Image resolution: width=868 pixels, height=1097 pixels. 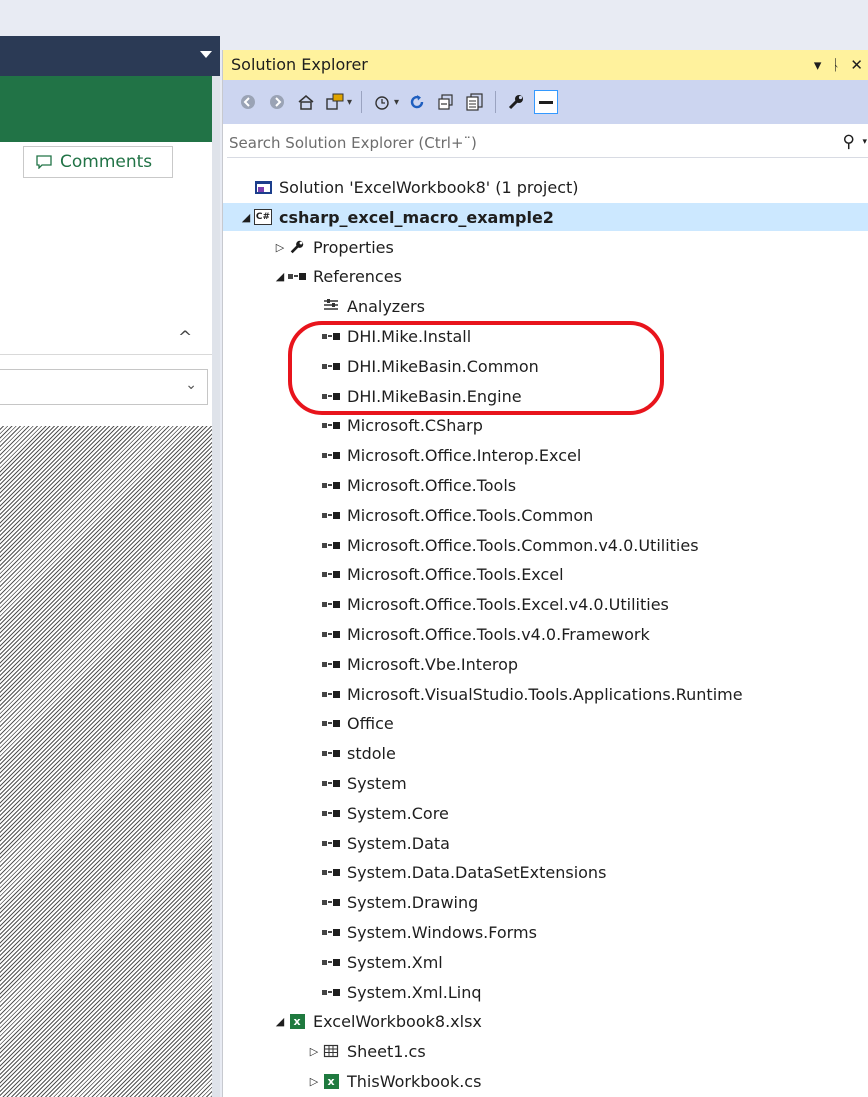 What do you see at coordinates (519, 143) in the screenshot?
I see `search-input` at bounding box center [519, 143].